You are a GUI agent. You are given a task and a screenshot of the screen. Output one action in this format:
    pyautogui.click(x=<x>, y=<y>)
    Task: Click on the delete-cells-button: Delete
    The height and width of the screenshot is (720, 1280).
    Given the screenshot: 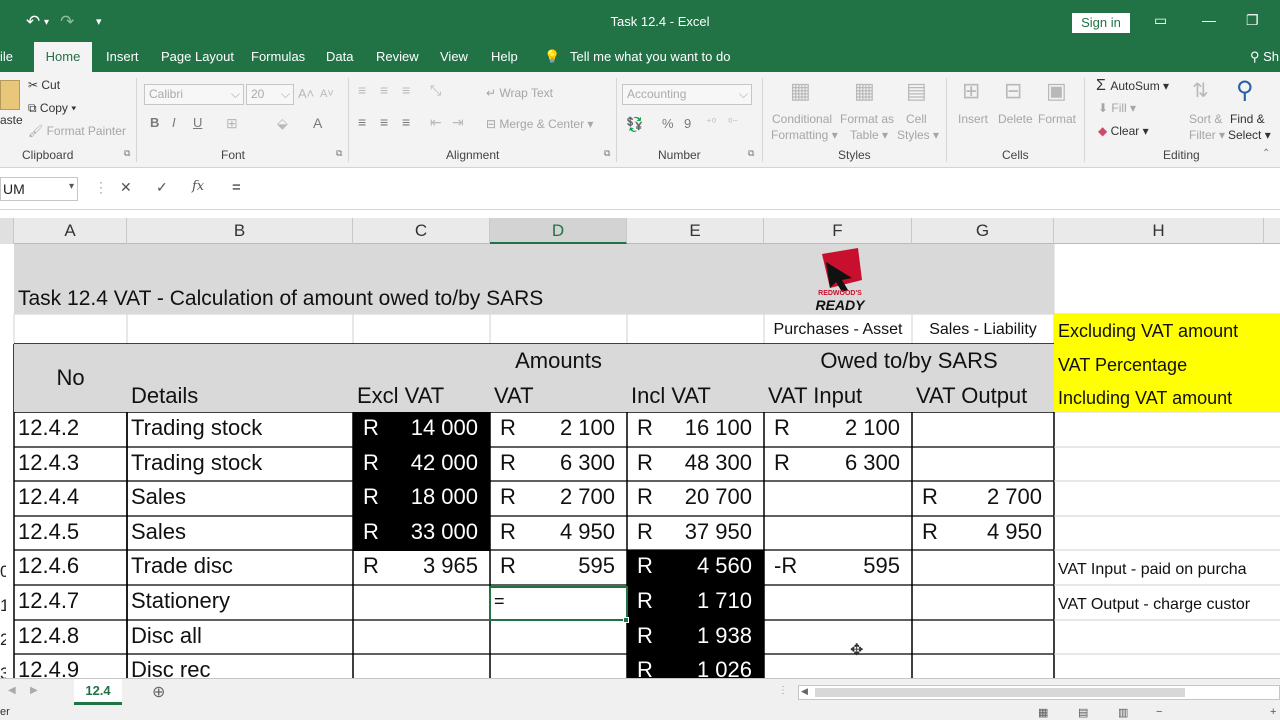 What is the action you would take?
    pyautogui.click(x=1015, y=119)
    